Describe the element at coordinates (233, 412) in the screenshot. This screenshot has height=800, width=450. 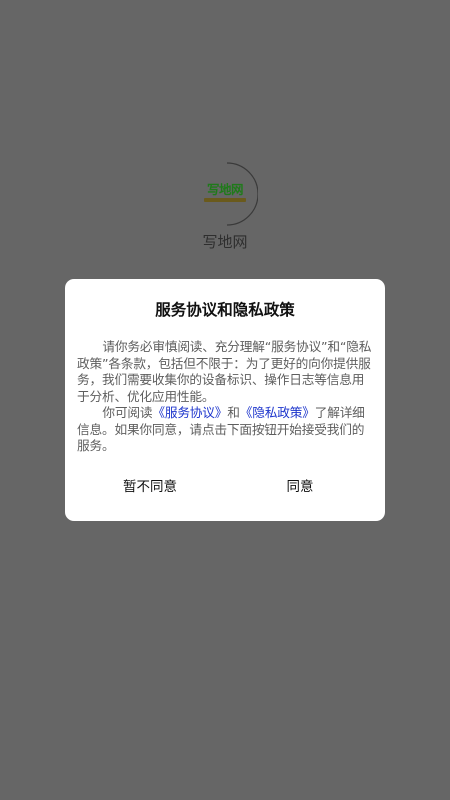
I see `paragraph-2-conjunction: 和` at that location.